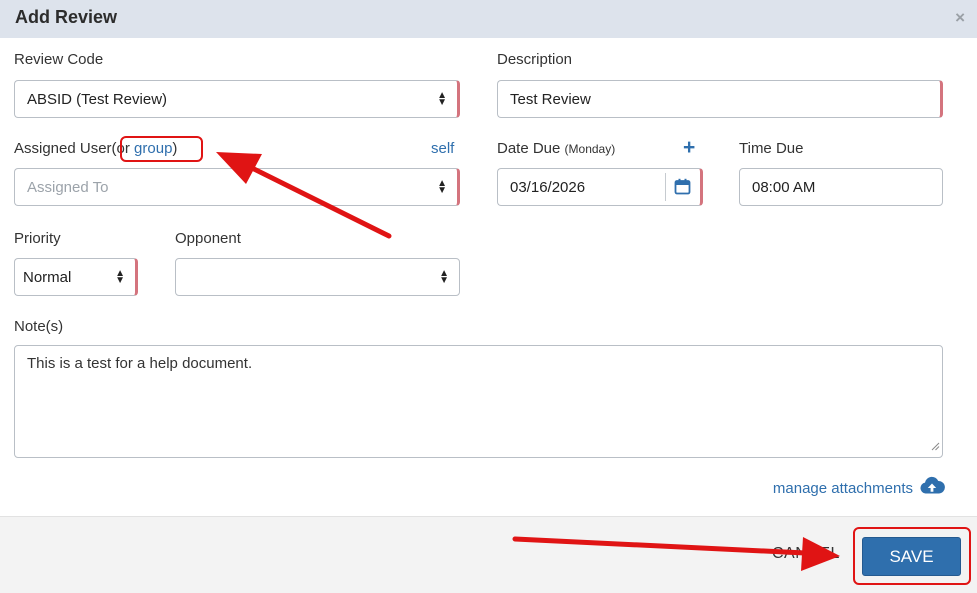 The image size is (977, 593). I want to click on self-link: self, so click(442, 148).